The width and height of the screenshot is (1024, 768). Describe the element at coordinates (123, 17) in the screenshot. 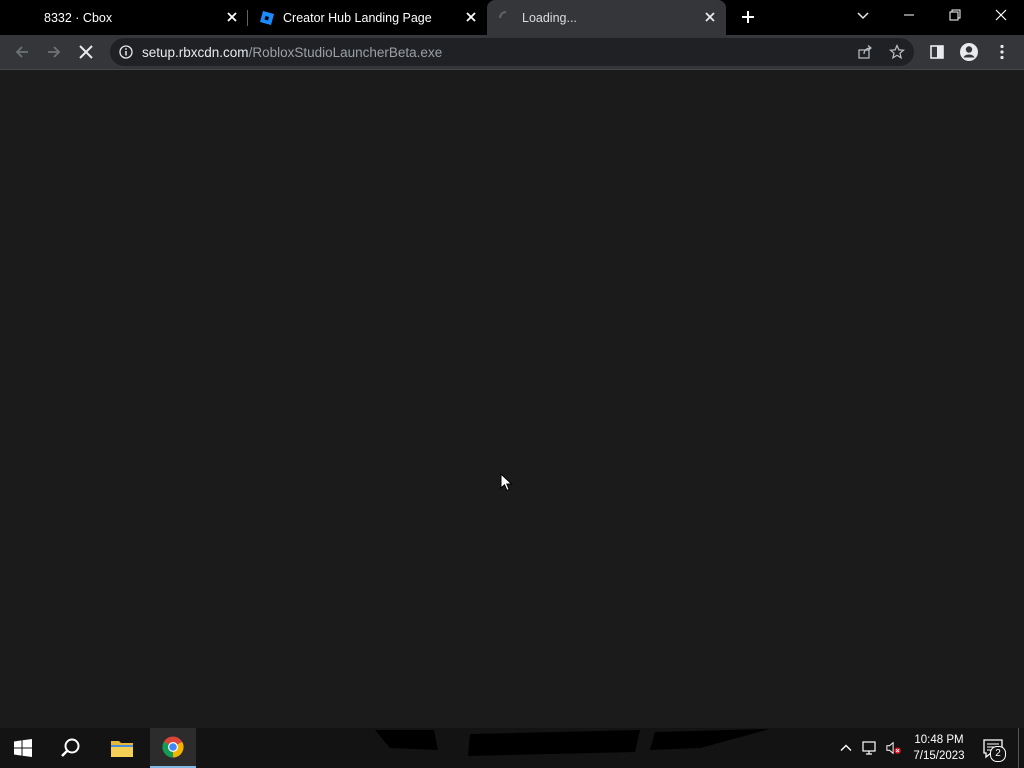

I see `tab-cbox: 8332 · Cbox` at that location.